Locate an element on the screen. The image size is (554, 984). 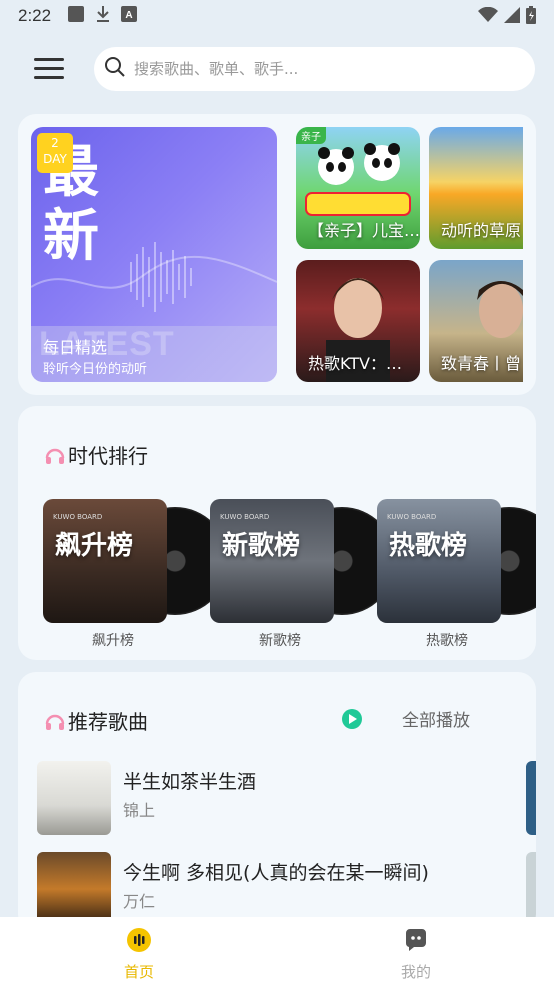
song-row: 今生啊 多相见(人真的会在某一瞬间) 万仁 is located at coordinates (277, 889).